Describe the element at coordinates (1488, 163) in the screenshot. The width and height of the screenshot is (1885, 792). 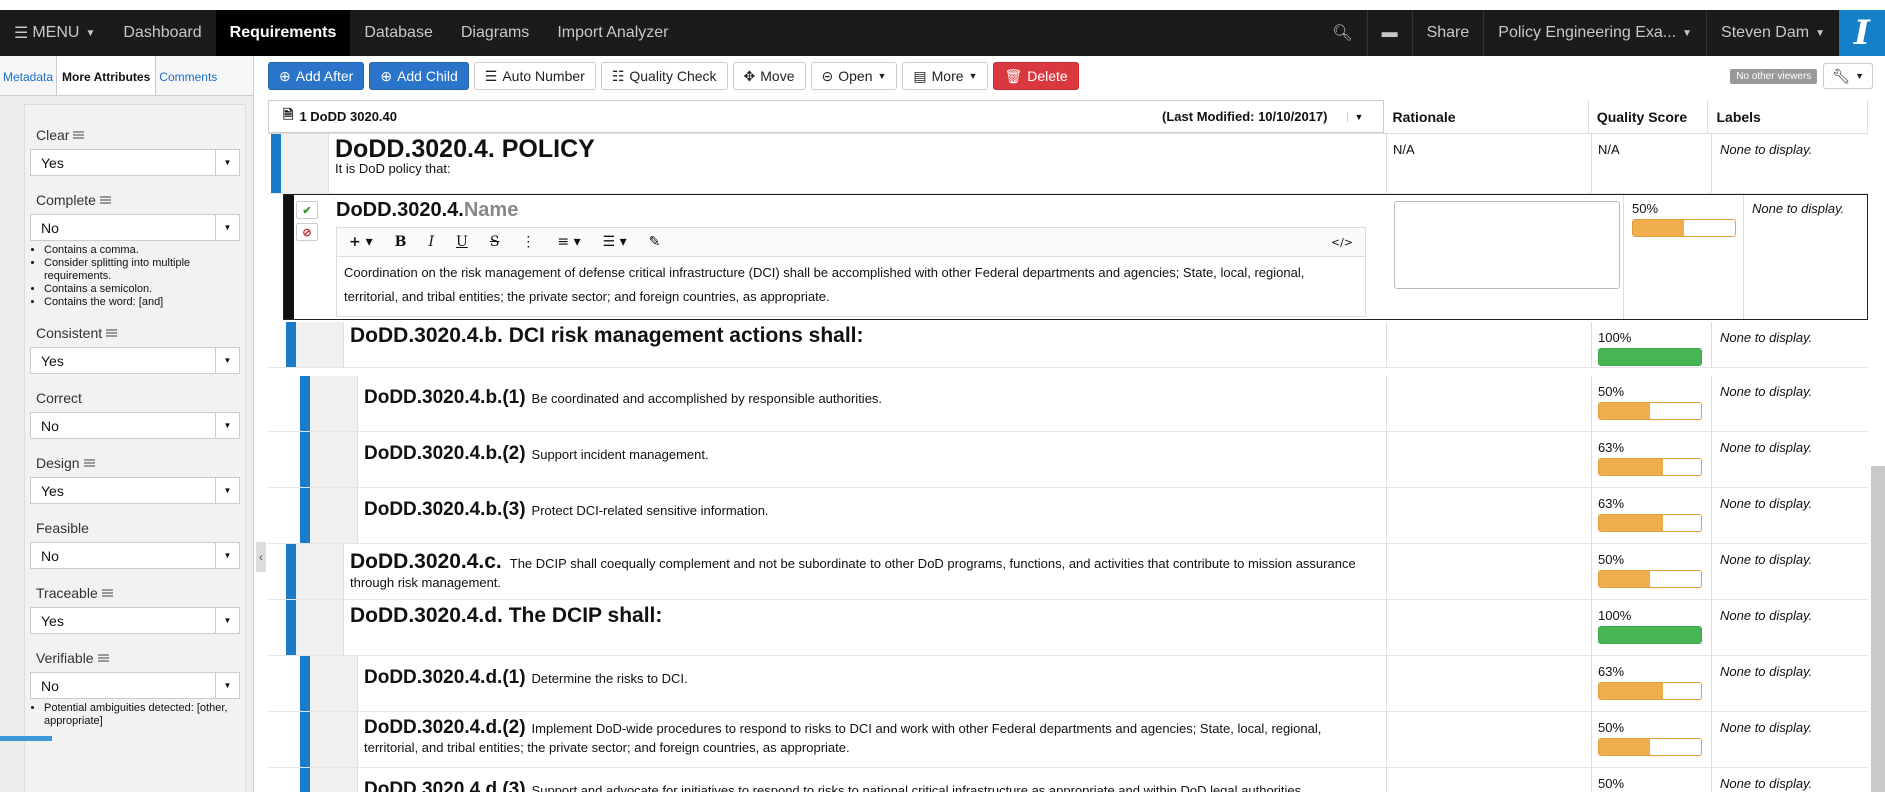
I see `rationale-cell: N/A` at that location.